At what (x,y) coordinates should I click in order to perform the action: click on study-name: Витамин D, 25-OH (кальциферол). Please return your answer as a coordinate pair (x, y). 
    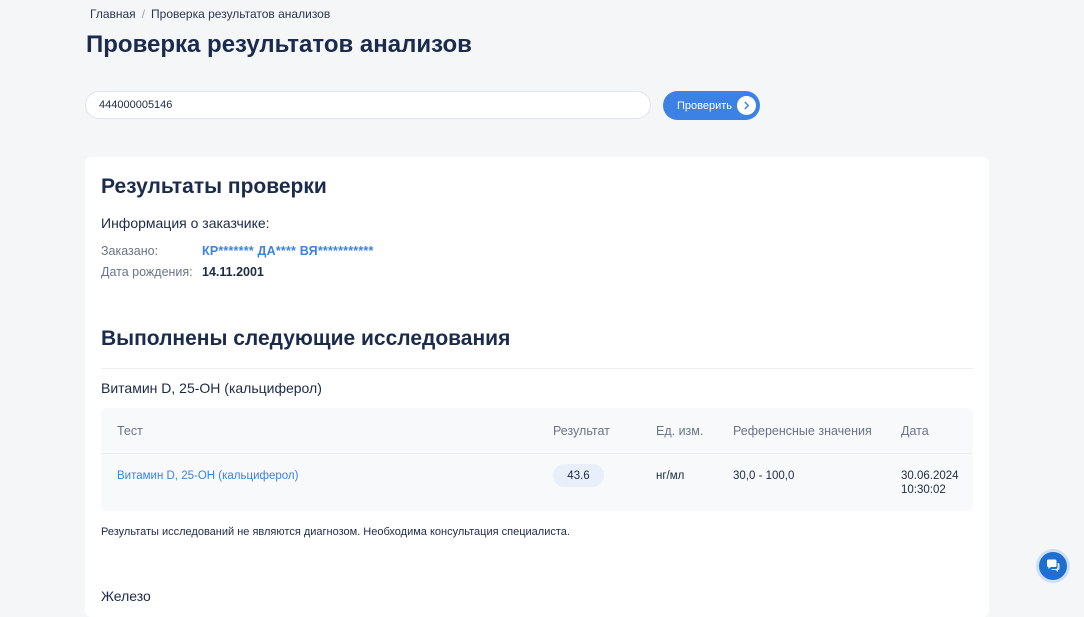
    Looking at the image, I should click on (211, 388).